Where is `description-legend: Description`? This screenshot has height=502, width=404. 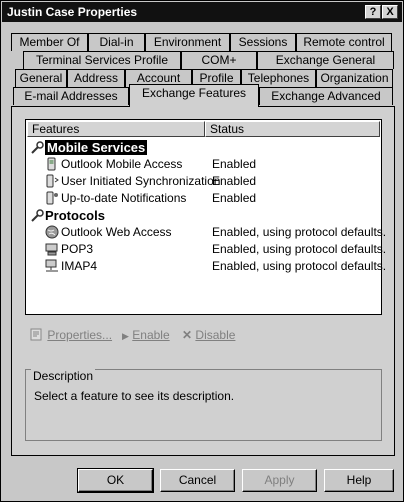 description-legend: Description is located at coordinates (63, 376).